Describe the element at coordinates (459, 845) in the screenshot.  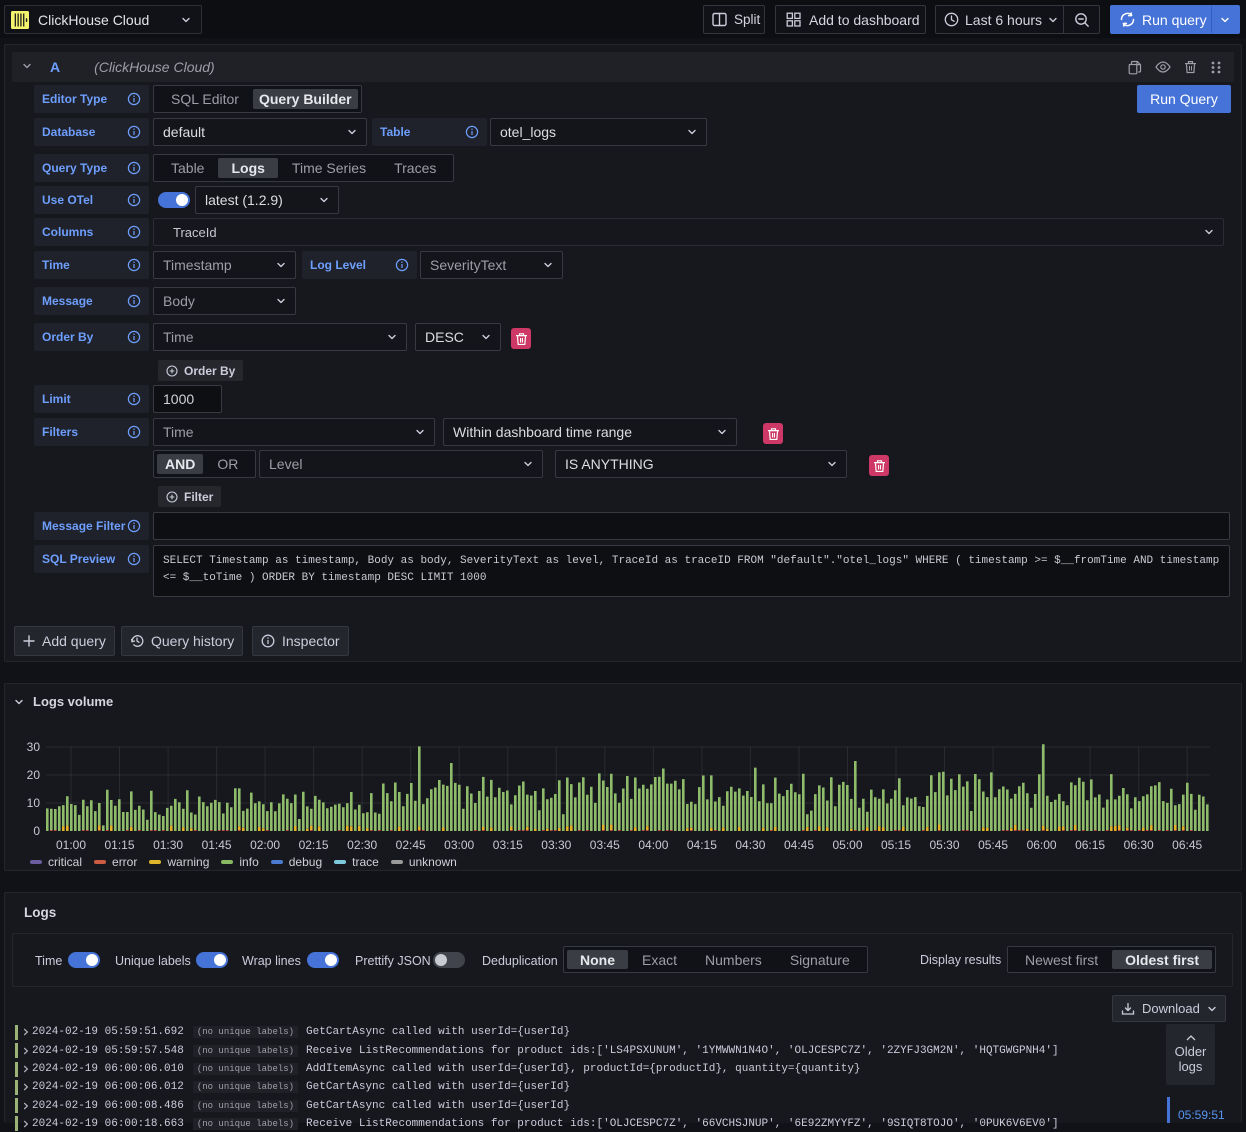
I see `svg-text: 03:00` at that location.